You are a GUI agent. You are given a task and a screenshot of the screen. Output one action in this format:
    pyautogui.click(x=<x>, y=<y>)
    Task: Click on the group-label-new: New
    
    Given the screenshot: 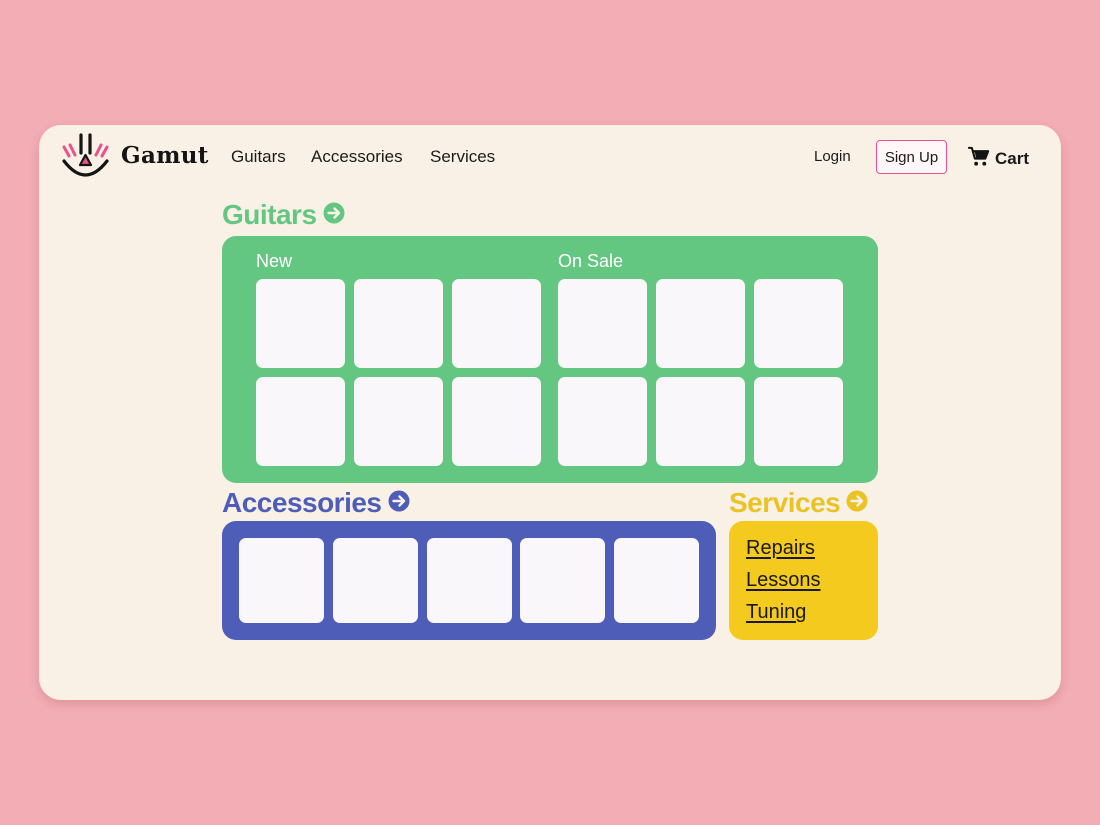 What is the action you would take?
    pyautogui.click(x=274, y=261)
    